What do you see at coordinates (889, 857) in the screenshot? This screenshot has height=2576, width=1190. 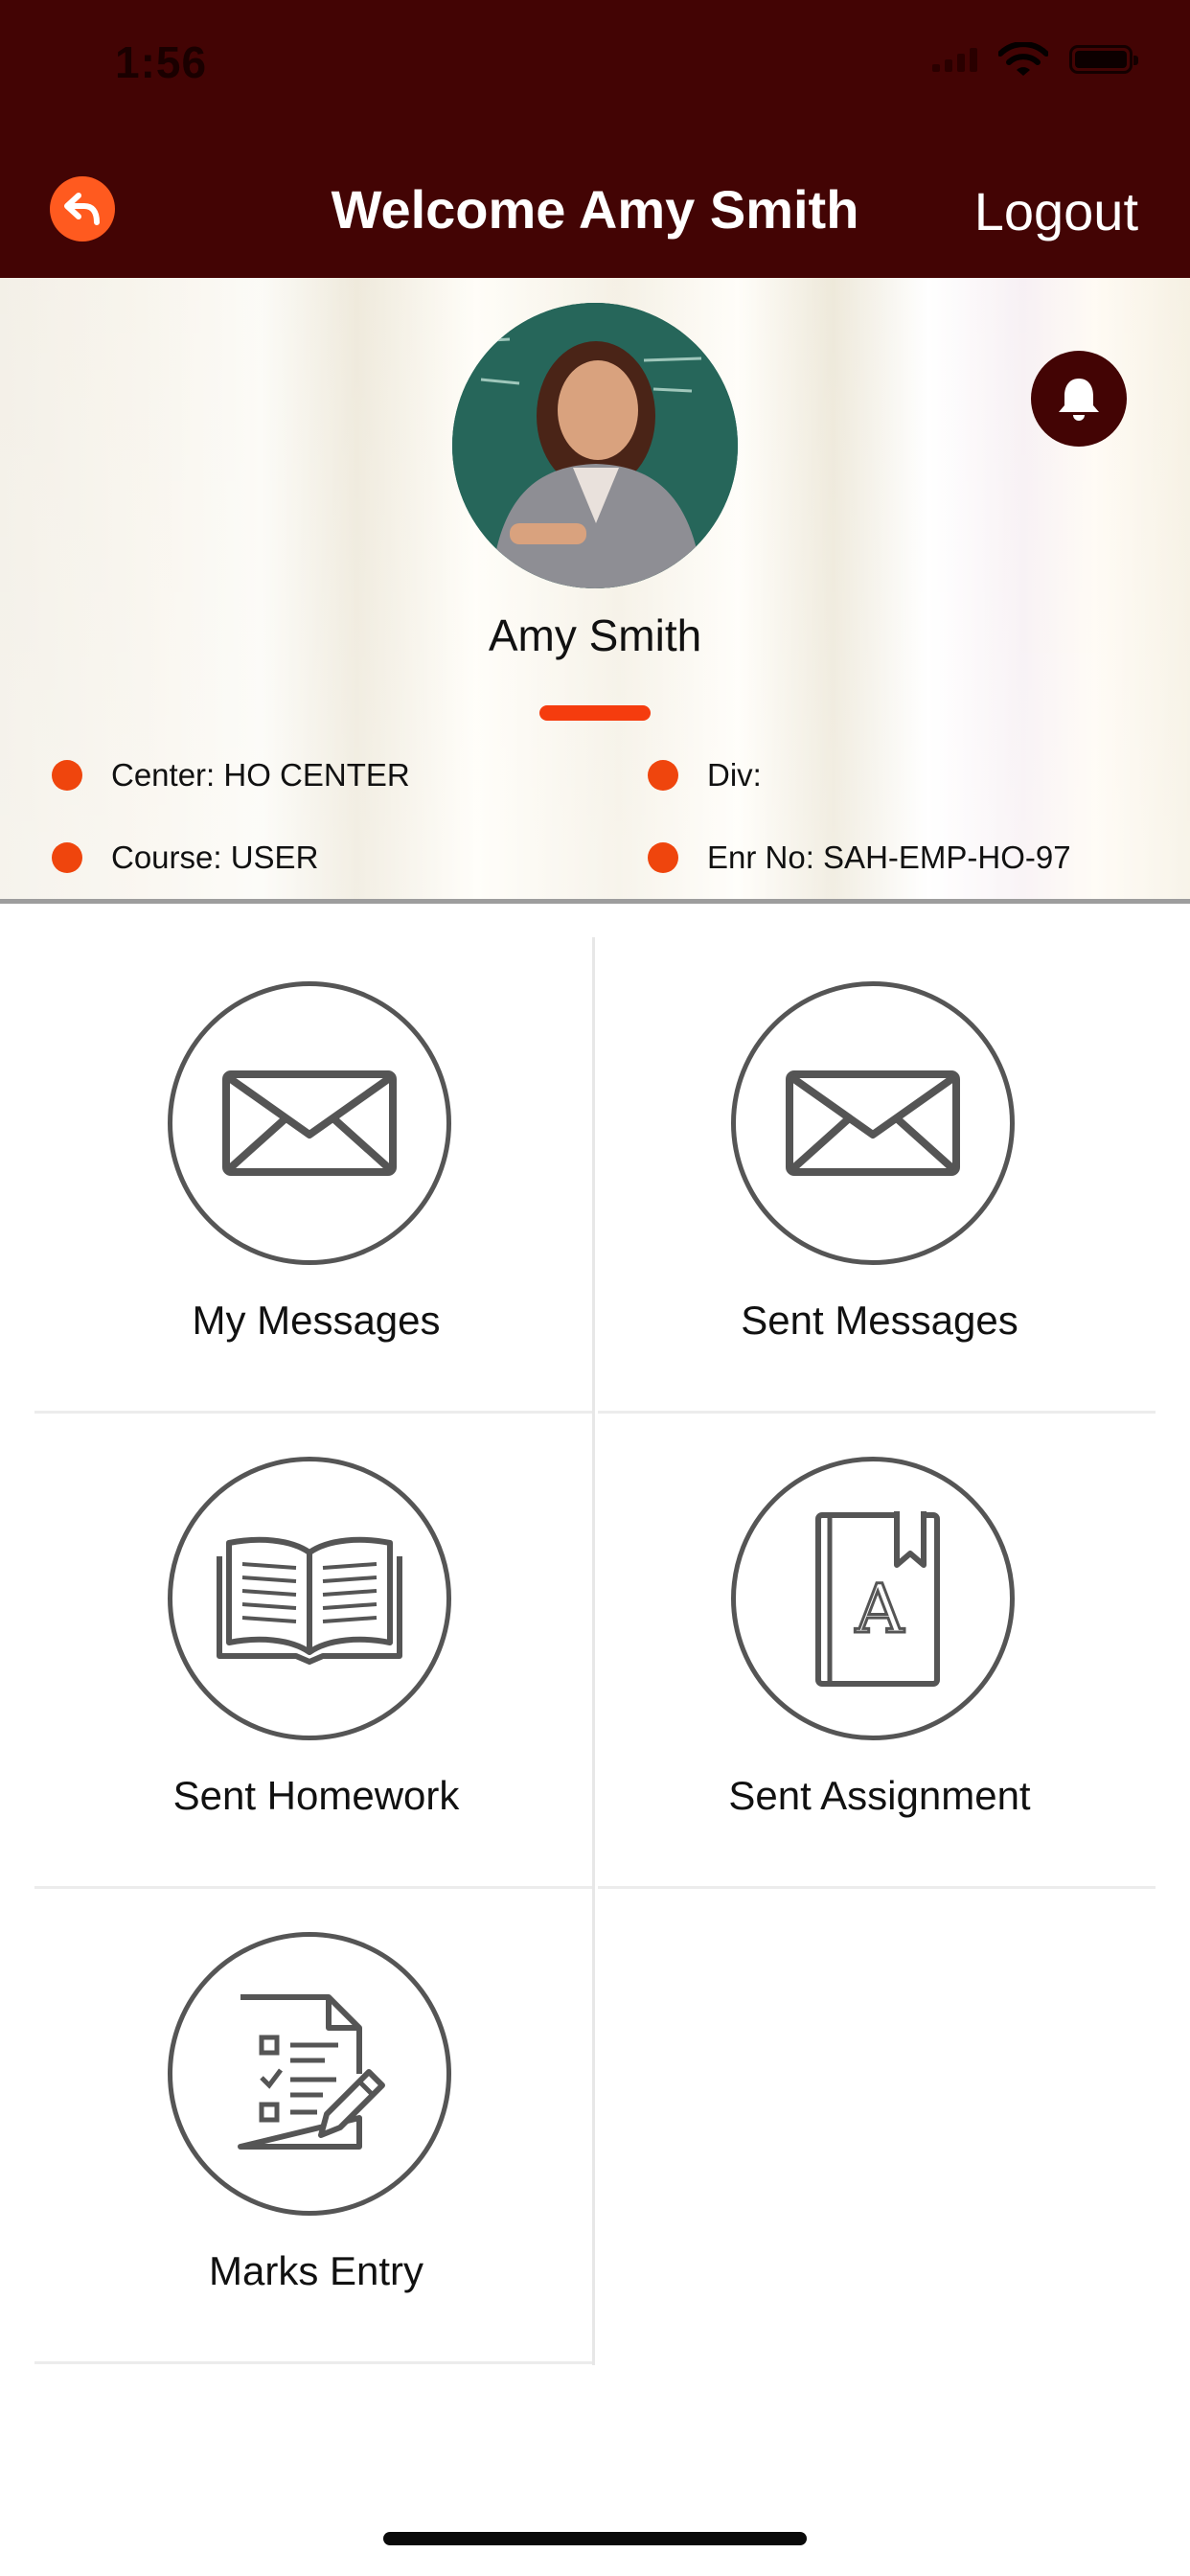 I see `info-enr-no-text: Enr No: SAH-EMP-HO-97` at bounding box center [889, 857].